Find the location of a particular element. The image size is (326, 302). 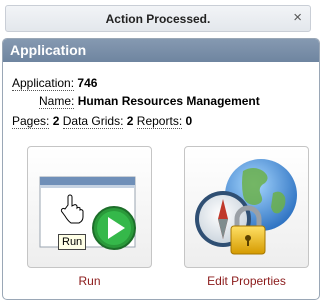

run-link: Run is located at coordinates (89, 281).